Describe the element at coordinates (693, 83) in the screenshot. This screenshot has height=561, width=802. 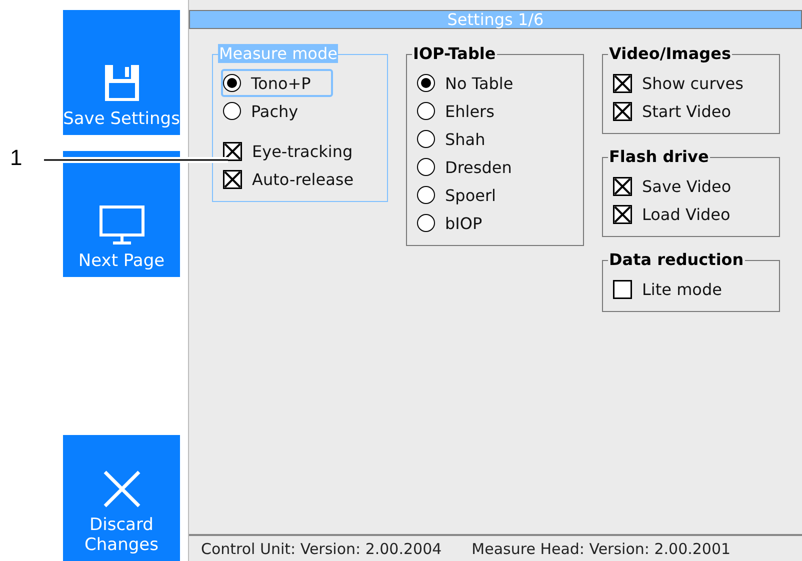
I see `option-label: Show curves` at that location.